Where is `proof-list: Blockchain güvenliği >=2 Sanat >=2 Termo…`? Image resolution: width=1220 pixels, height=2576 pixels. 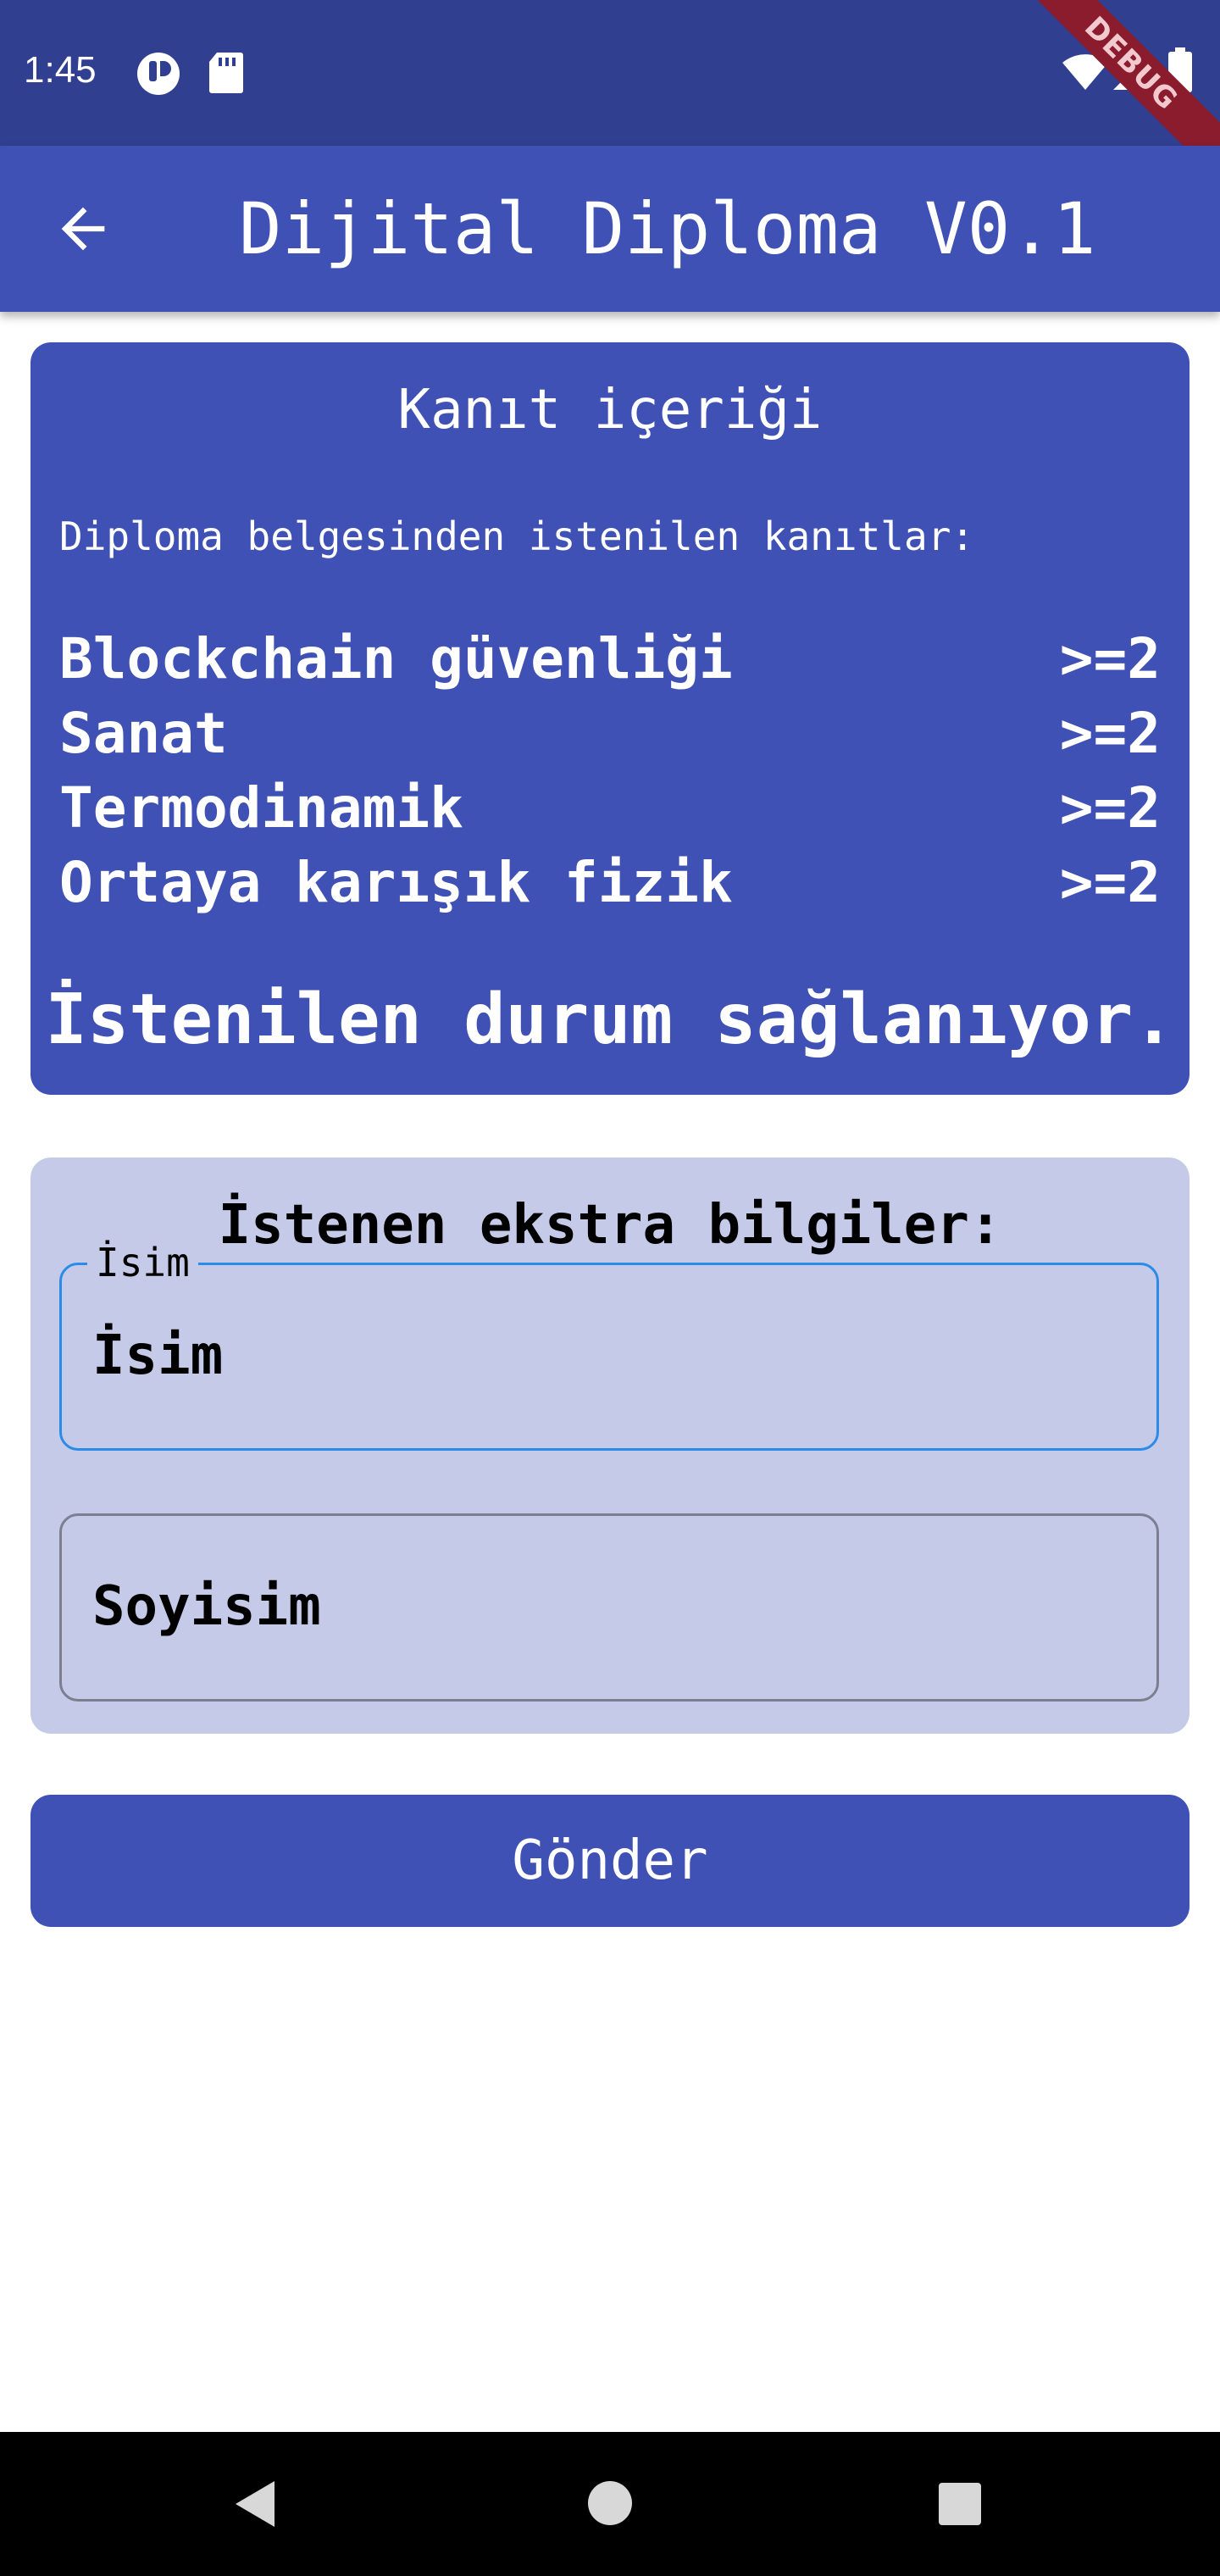 proof-list: Blockchain güvenliği >=2 Sanat >=2 Termo… is located at coordinates (610, 771).